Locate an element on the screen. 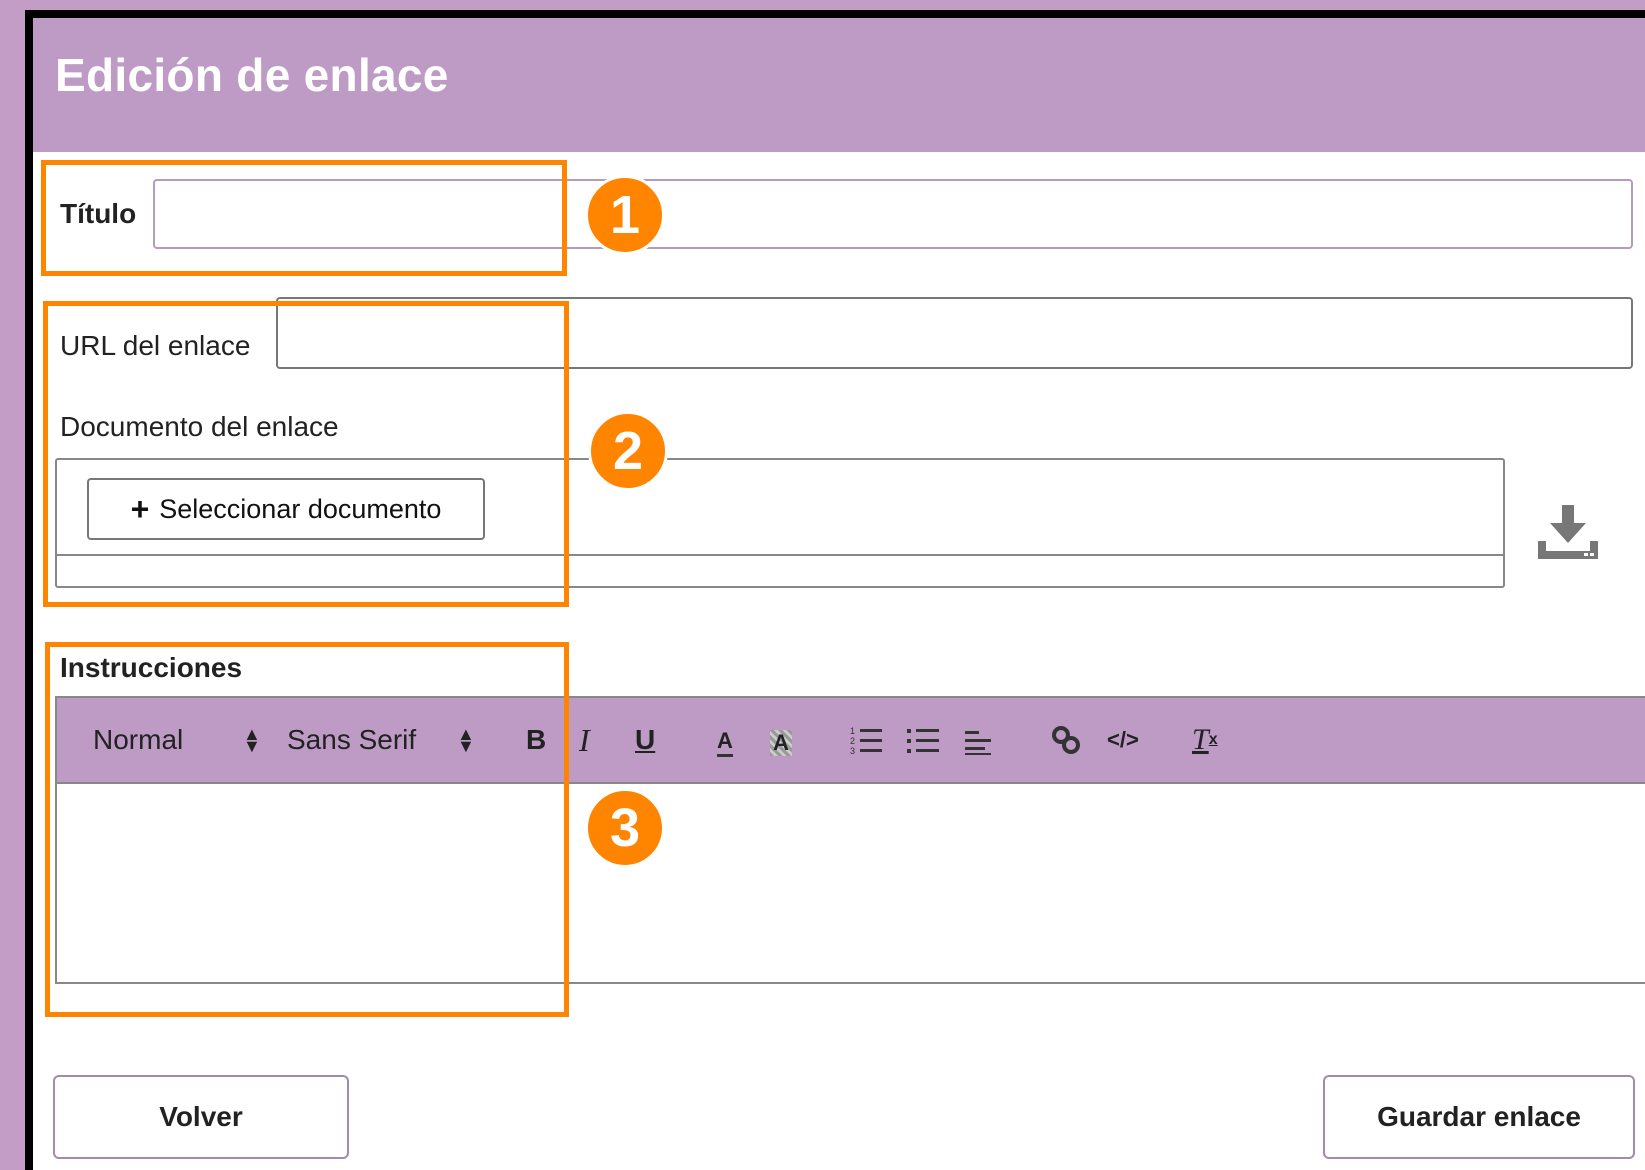  format-select-value: Normal is located at coordinates (138, 739).